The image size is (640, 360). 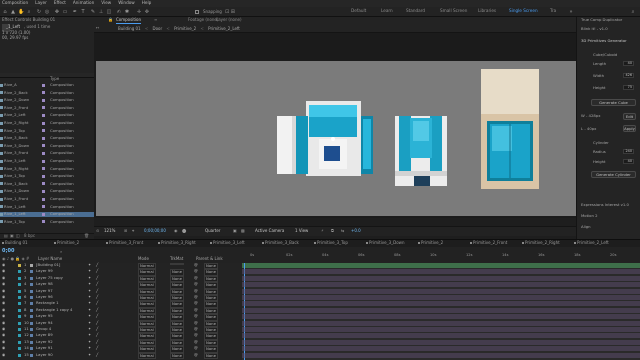 What do you see at coordinates (356, 231) in the screenshot?
I see `exposure-value: +0.0` at bounding box center [356, 231].